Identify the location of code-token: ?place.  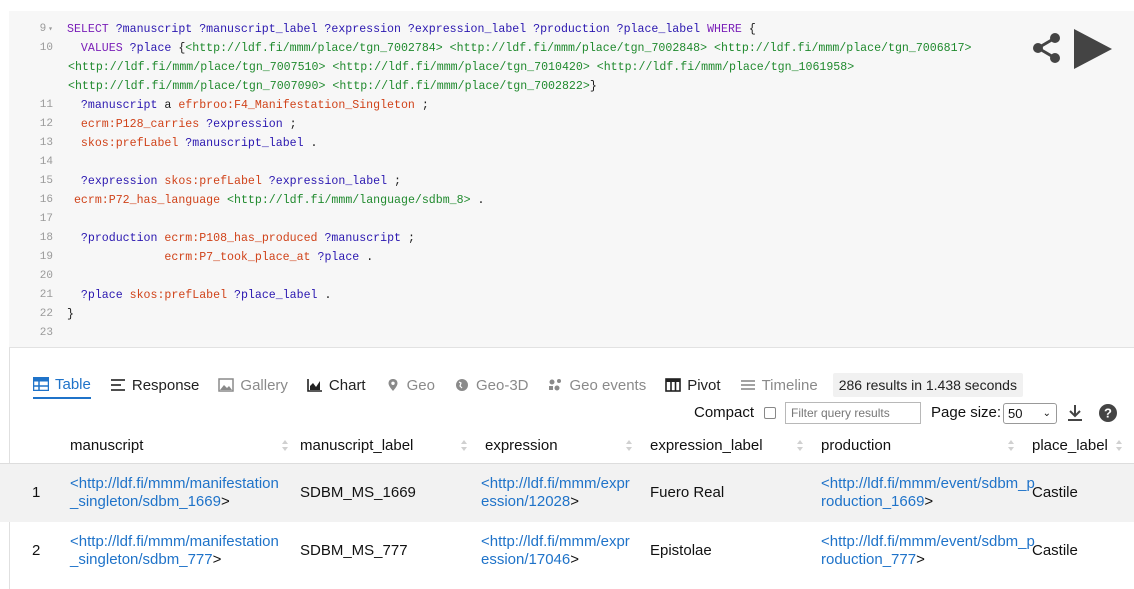
(338, 257).